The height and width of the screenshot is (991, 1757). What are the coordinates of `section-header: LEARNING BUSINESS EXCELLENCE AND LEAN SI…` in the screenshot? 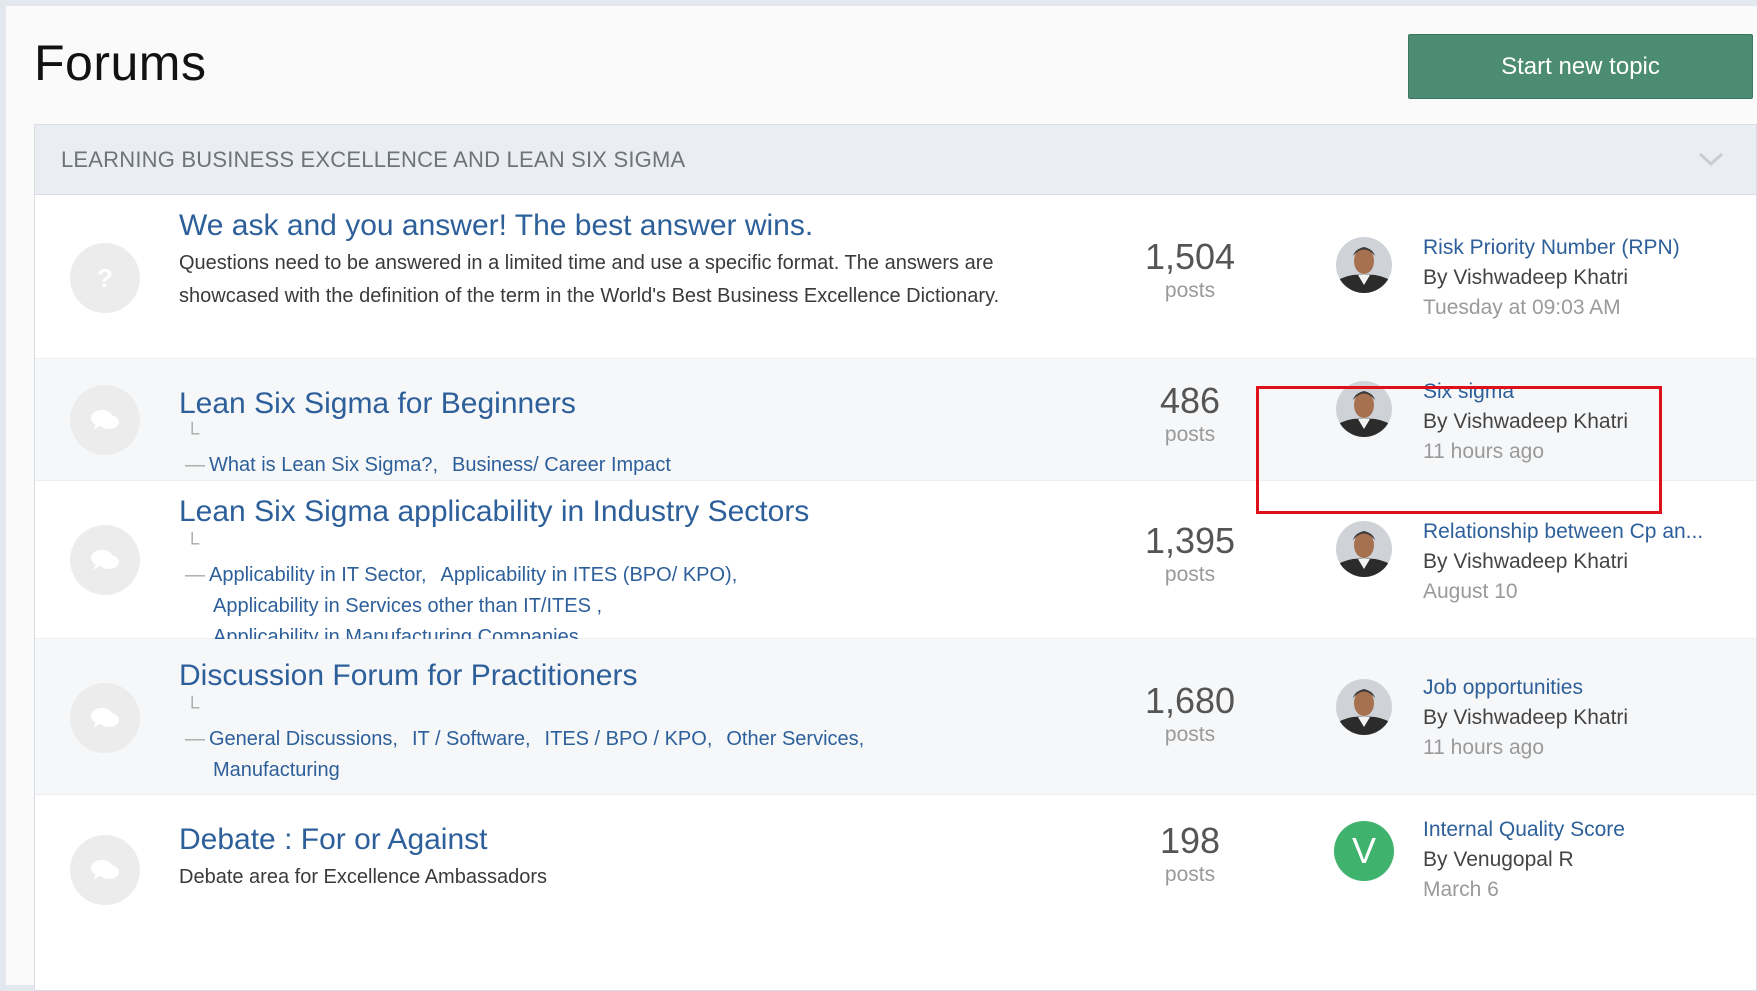 It's located at (895, 160).